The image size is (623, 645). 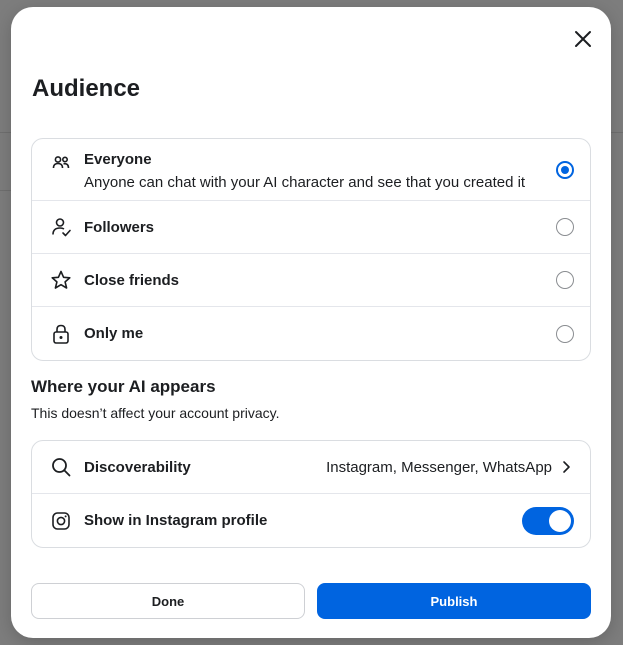 What do you see at coordinates (176, 520) in the screenshot?
I see `instagram-profile-label: Show in Instagram profile` at bounding box center [176, 520].